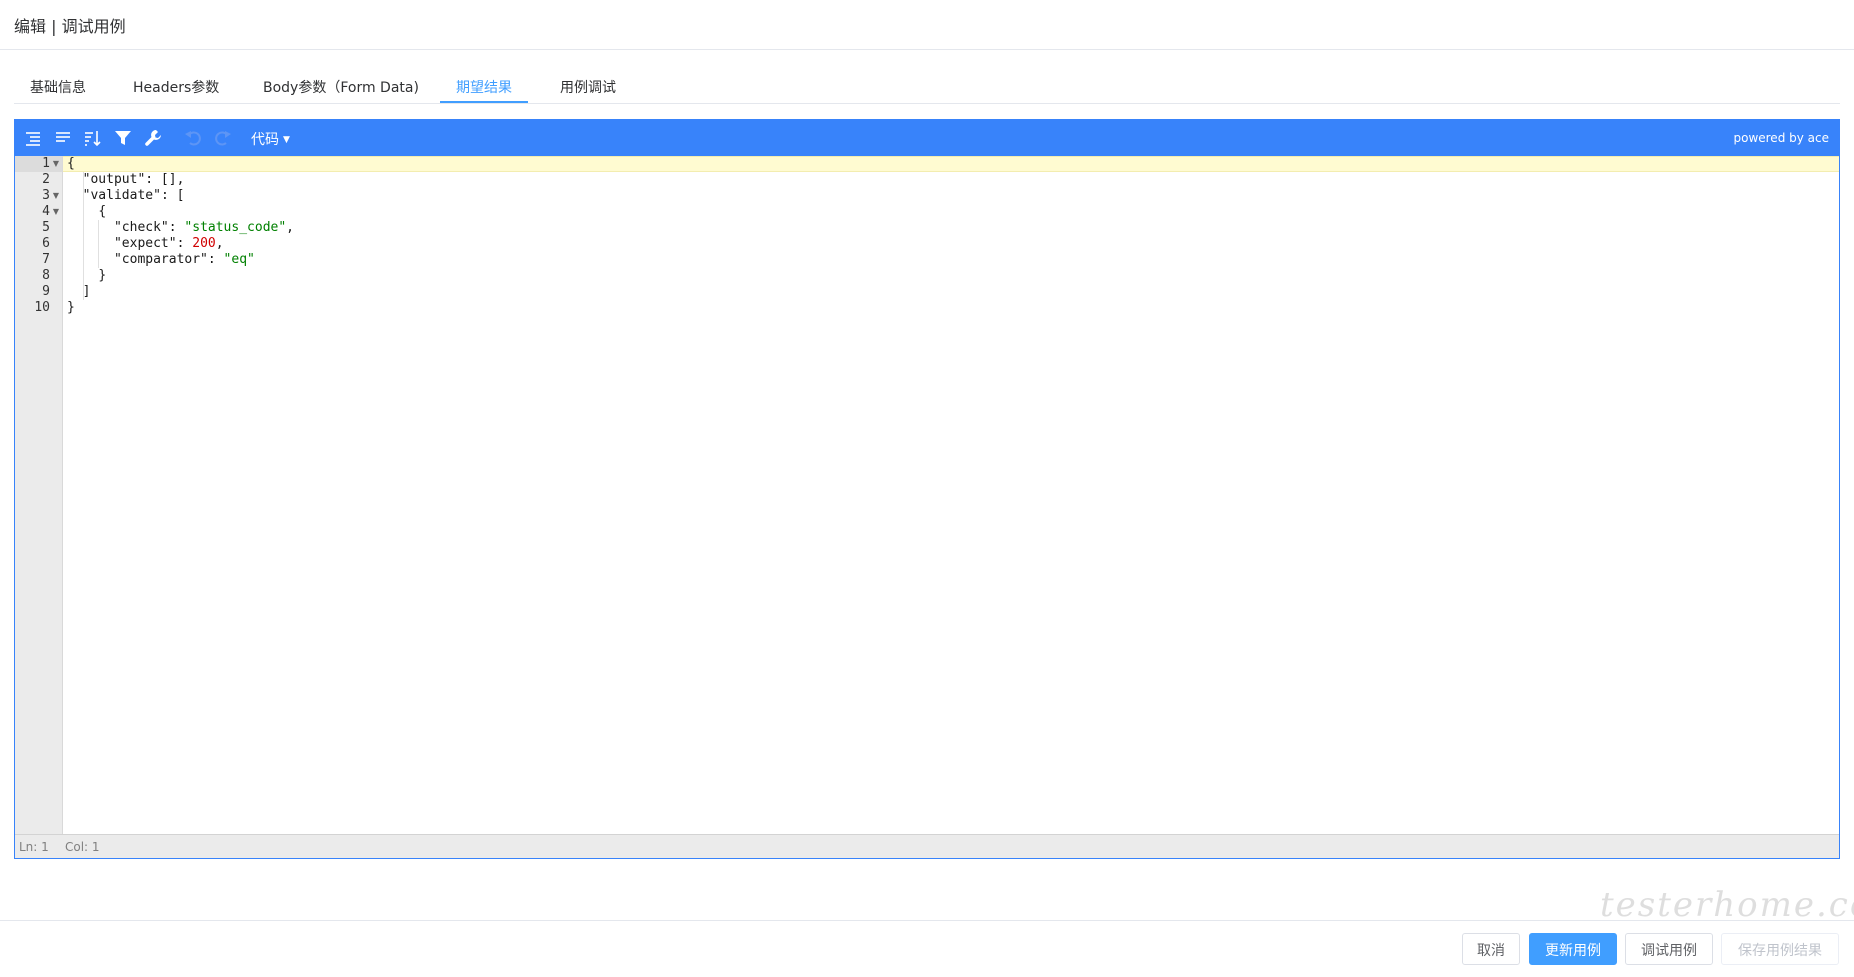 Image resolution: width=1854 pixels, height=977 pixels. I want to click on compact-icon, so click(63, 138).